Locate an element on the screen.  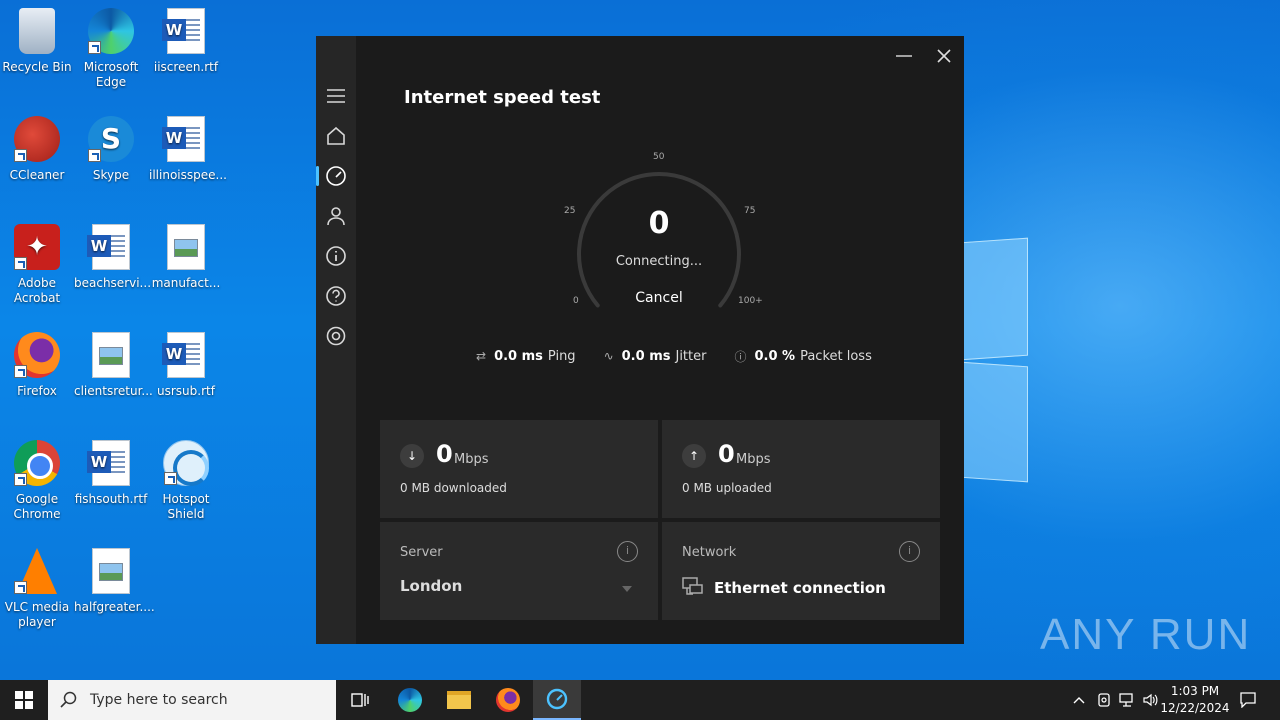
desktop-icon-label: Adobe Acrobat is located at coordinates (37, 290).